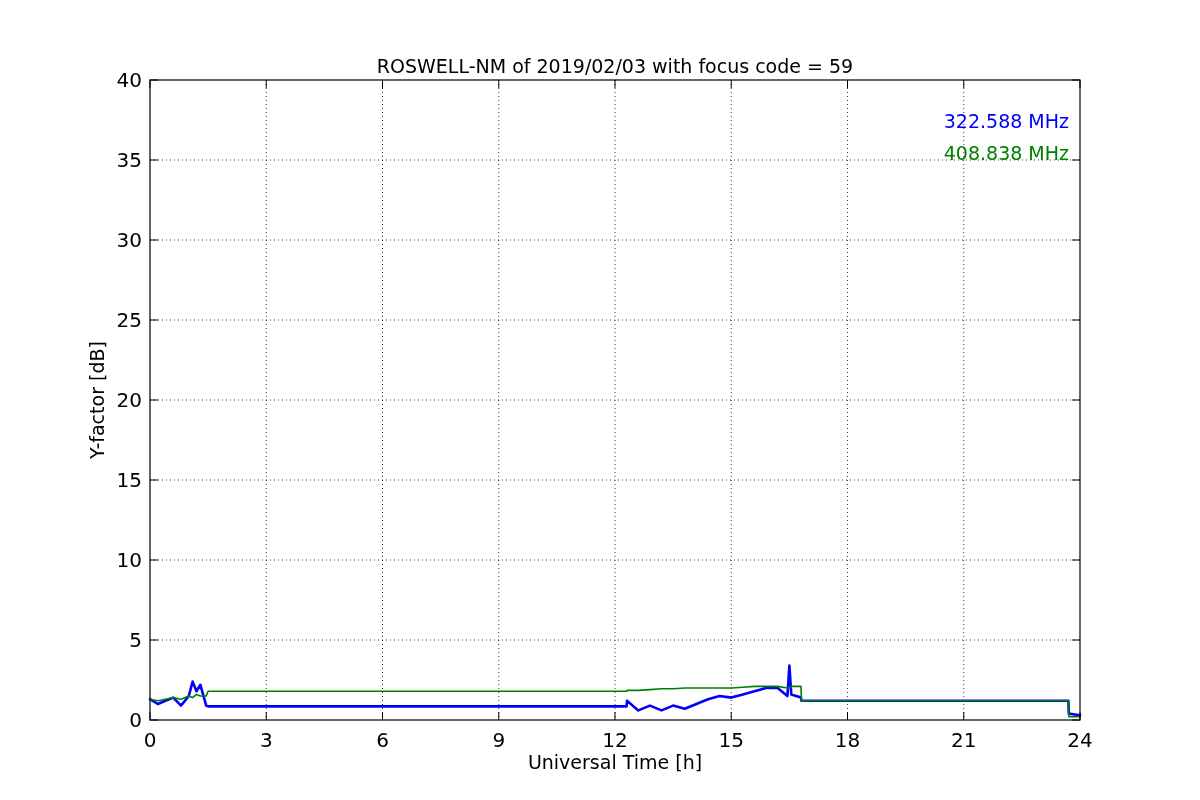  What do you see at coordinates (731, 740) in the screenshot?
I see `x-tick-label: 15` at bounding box center [731, 740].